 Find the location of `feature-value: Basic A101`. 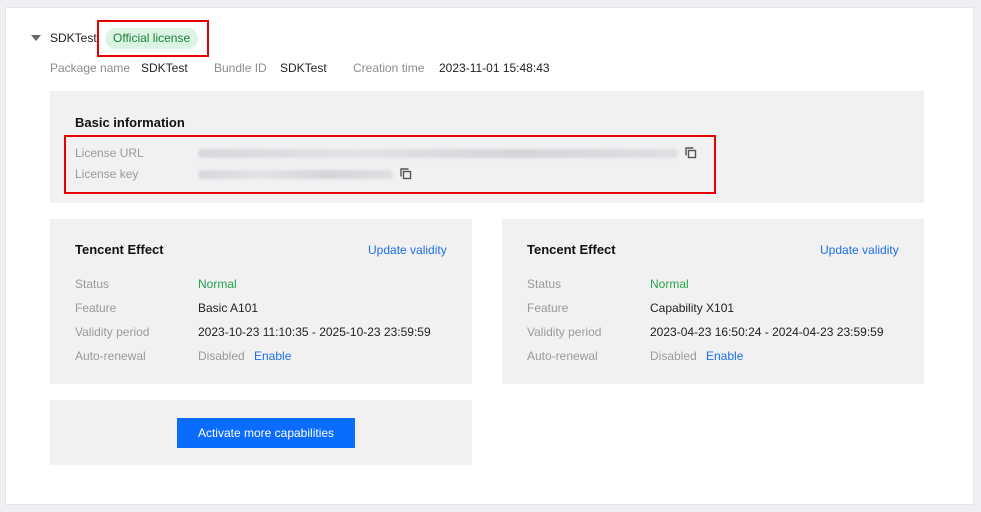

feature-value: Basic A101 is located at coordinates (228, 308).